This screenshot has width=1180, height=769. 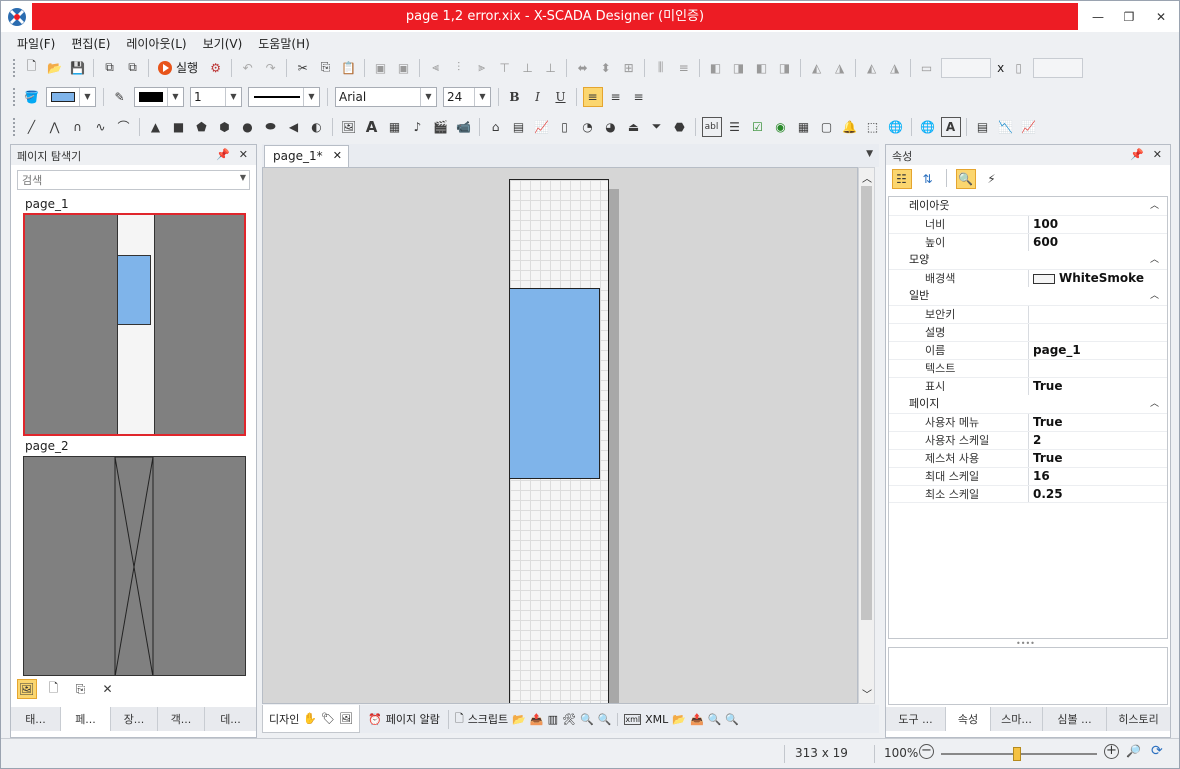 What do you see at coordinates (1028, 440) in the screenshot?
I see `property-row: 사용자 스케일 2` at bounding box center [1028, 440].